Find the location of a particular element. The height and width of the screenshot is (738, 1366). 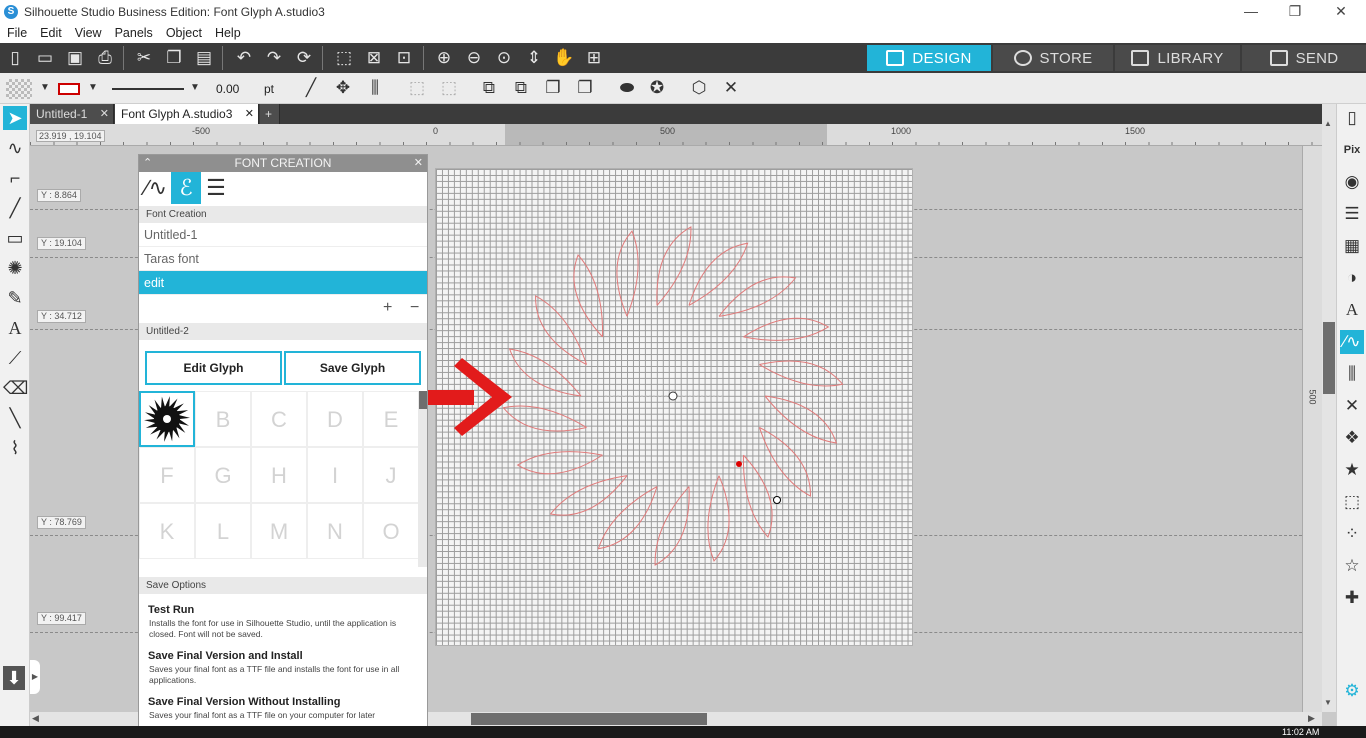

scroll-down-icon: ▼ is located at coordinates (1329, 703).